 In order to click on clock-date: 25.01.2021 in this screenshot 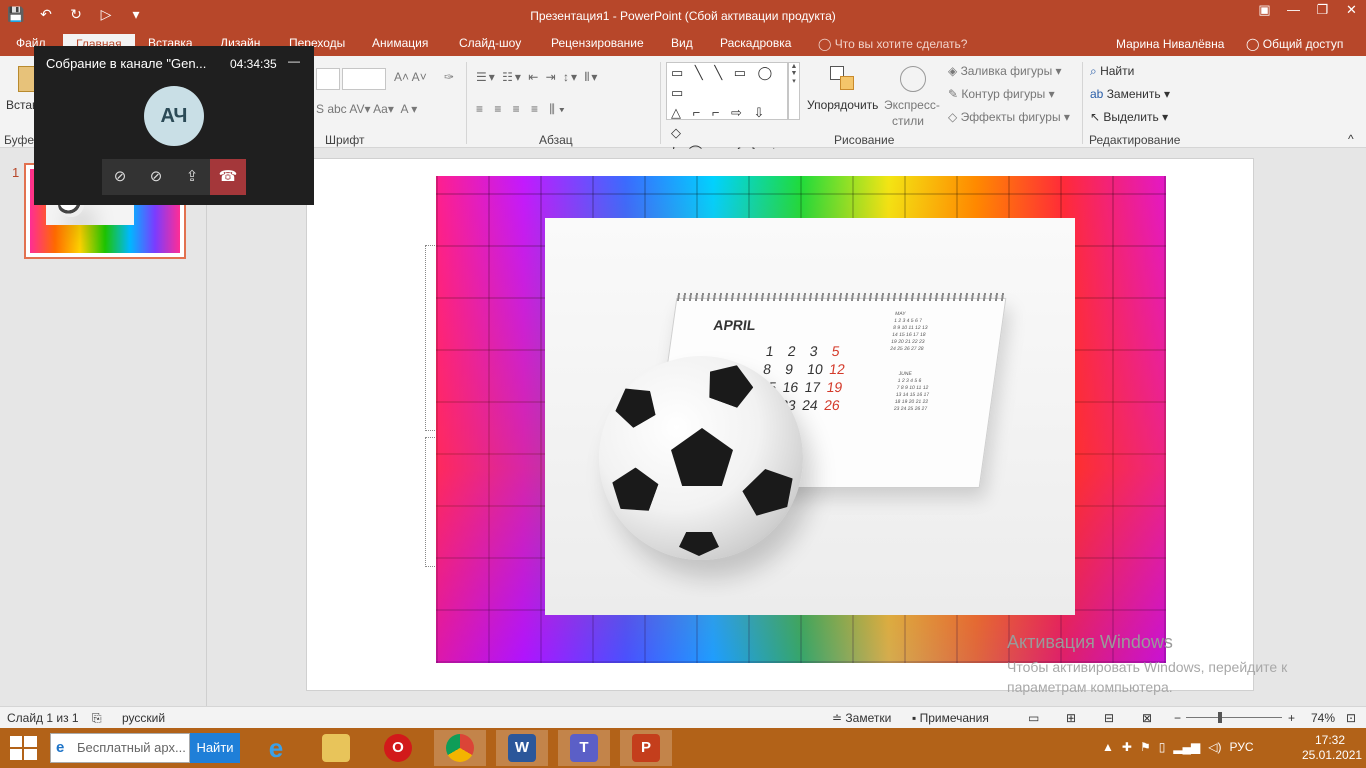, I will do `click(1332, 755)`.